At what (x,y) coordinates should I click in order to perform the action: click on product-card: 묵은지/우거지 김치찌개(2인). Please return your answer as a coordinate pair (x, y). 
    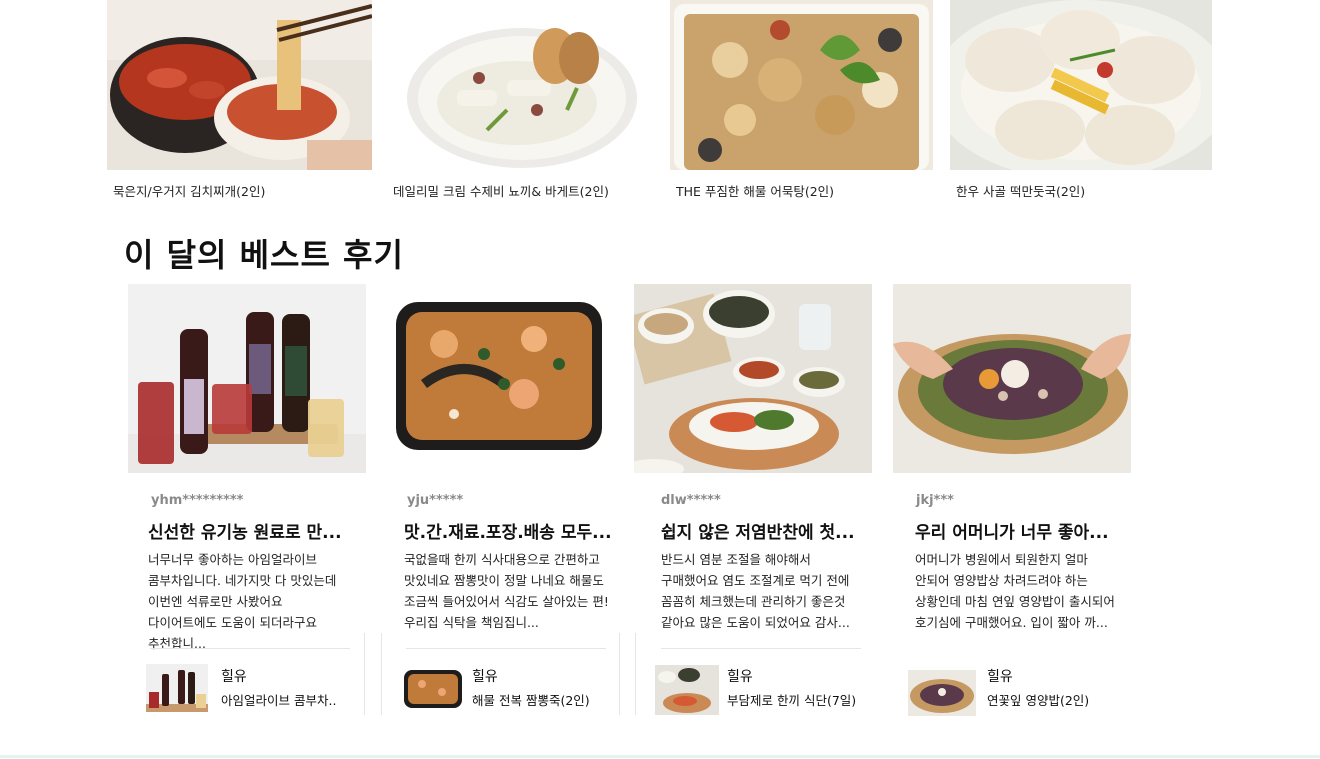
    Looking at the image, I should click on (239, 100).